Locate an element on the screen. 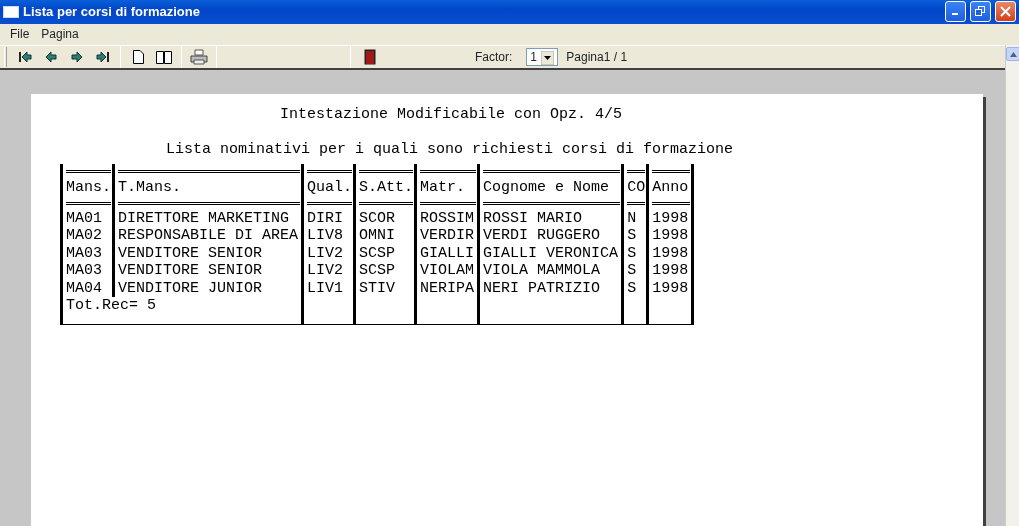  last-page-icon is located at coordinates (103, 57).